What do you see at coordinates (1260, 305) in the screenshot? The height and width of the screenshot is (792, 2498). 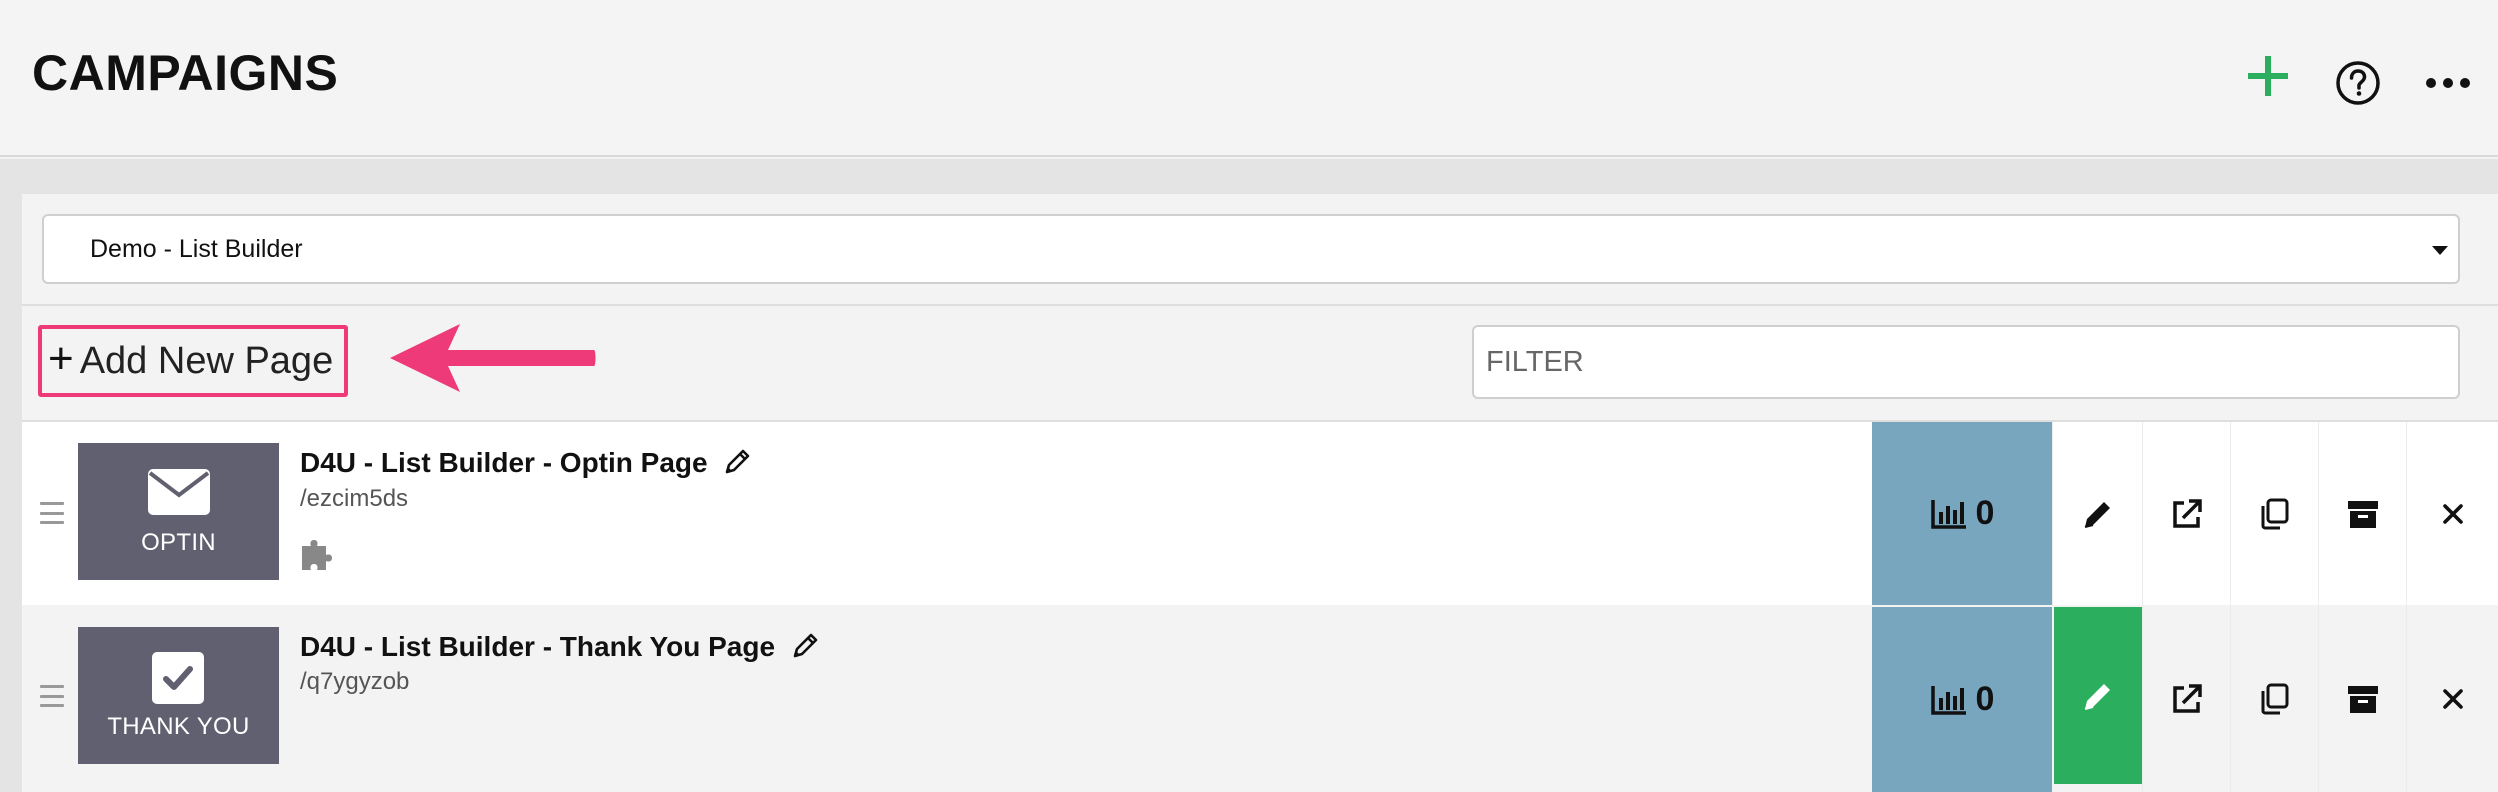 I see `divider` at bounding box center [1260, 305].